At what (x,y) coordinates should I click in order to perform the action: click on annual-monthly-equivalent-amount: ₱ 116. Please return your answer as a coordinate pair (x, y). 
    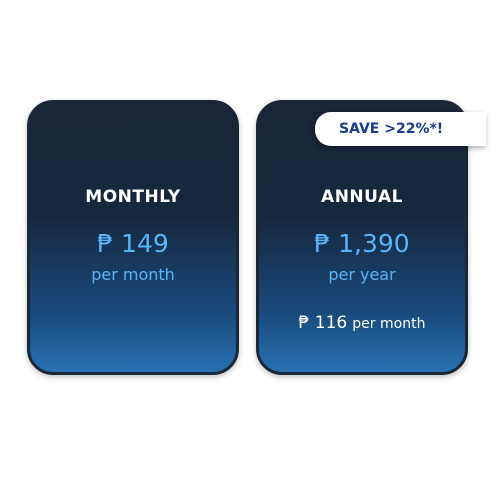
    Looking at the image, I should click on (323, 323).